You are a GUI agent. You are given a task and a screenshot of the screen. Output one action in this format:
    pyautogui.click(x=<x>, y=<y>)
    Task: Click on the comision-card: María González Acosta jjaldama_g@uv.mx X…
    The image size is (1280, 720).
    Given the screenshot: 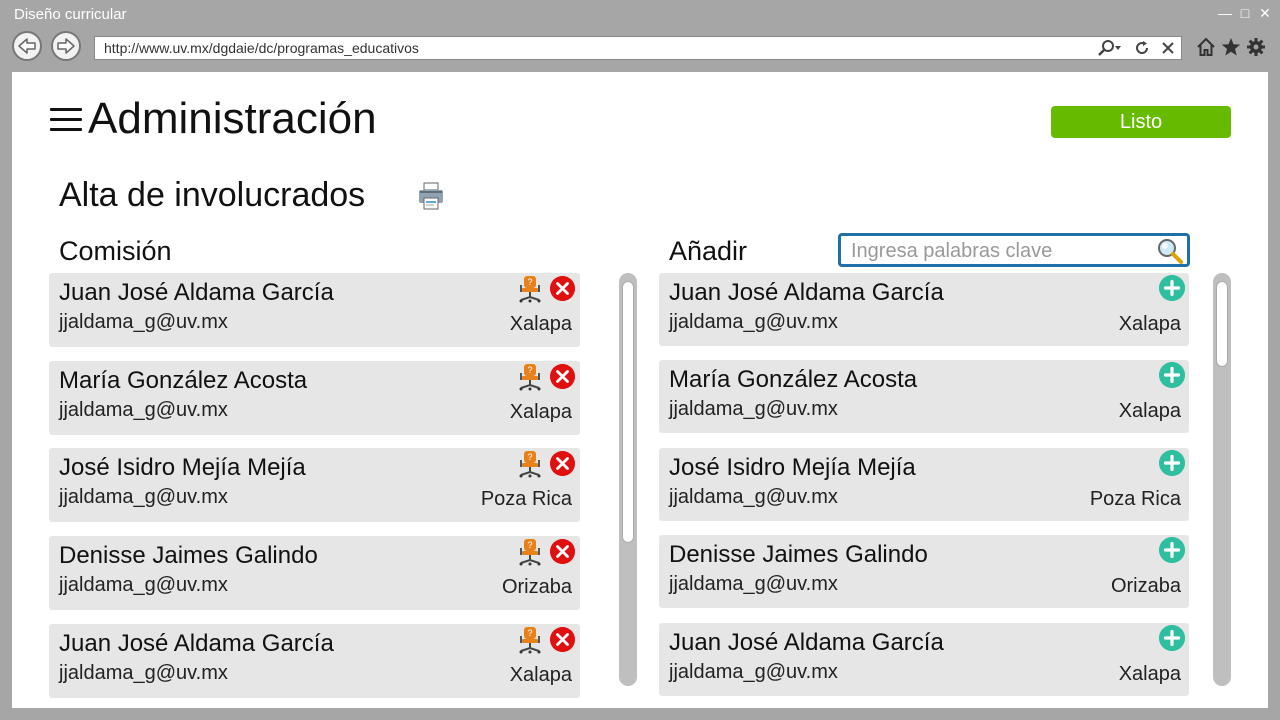 What is the action you would take?
    pyautogui.click(x=314, y=398)
    